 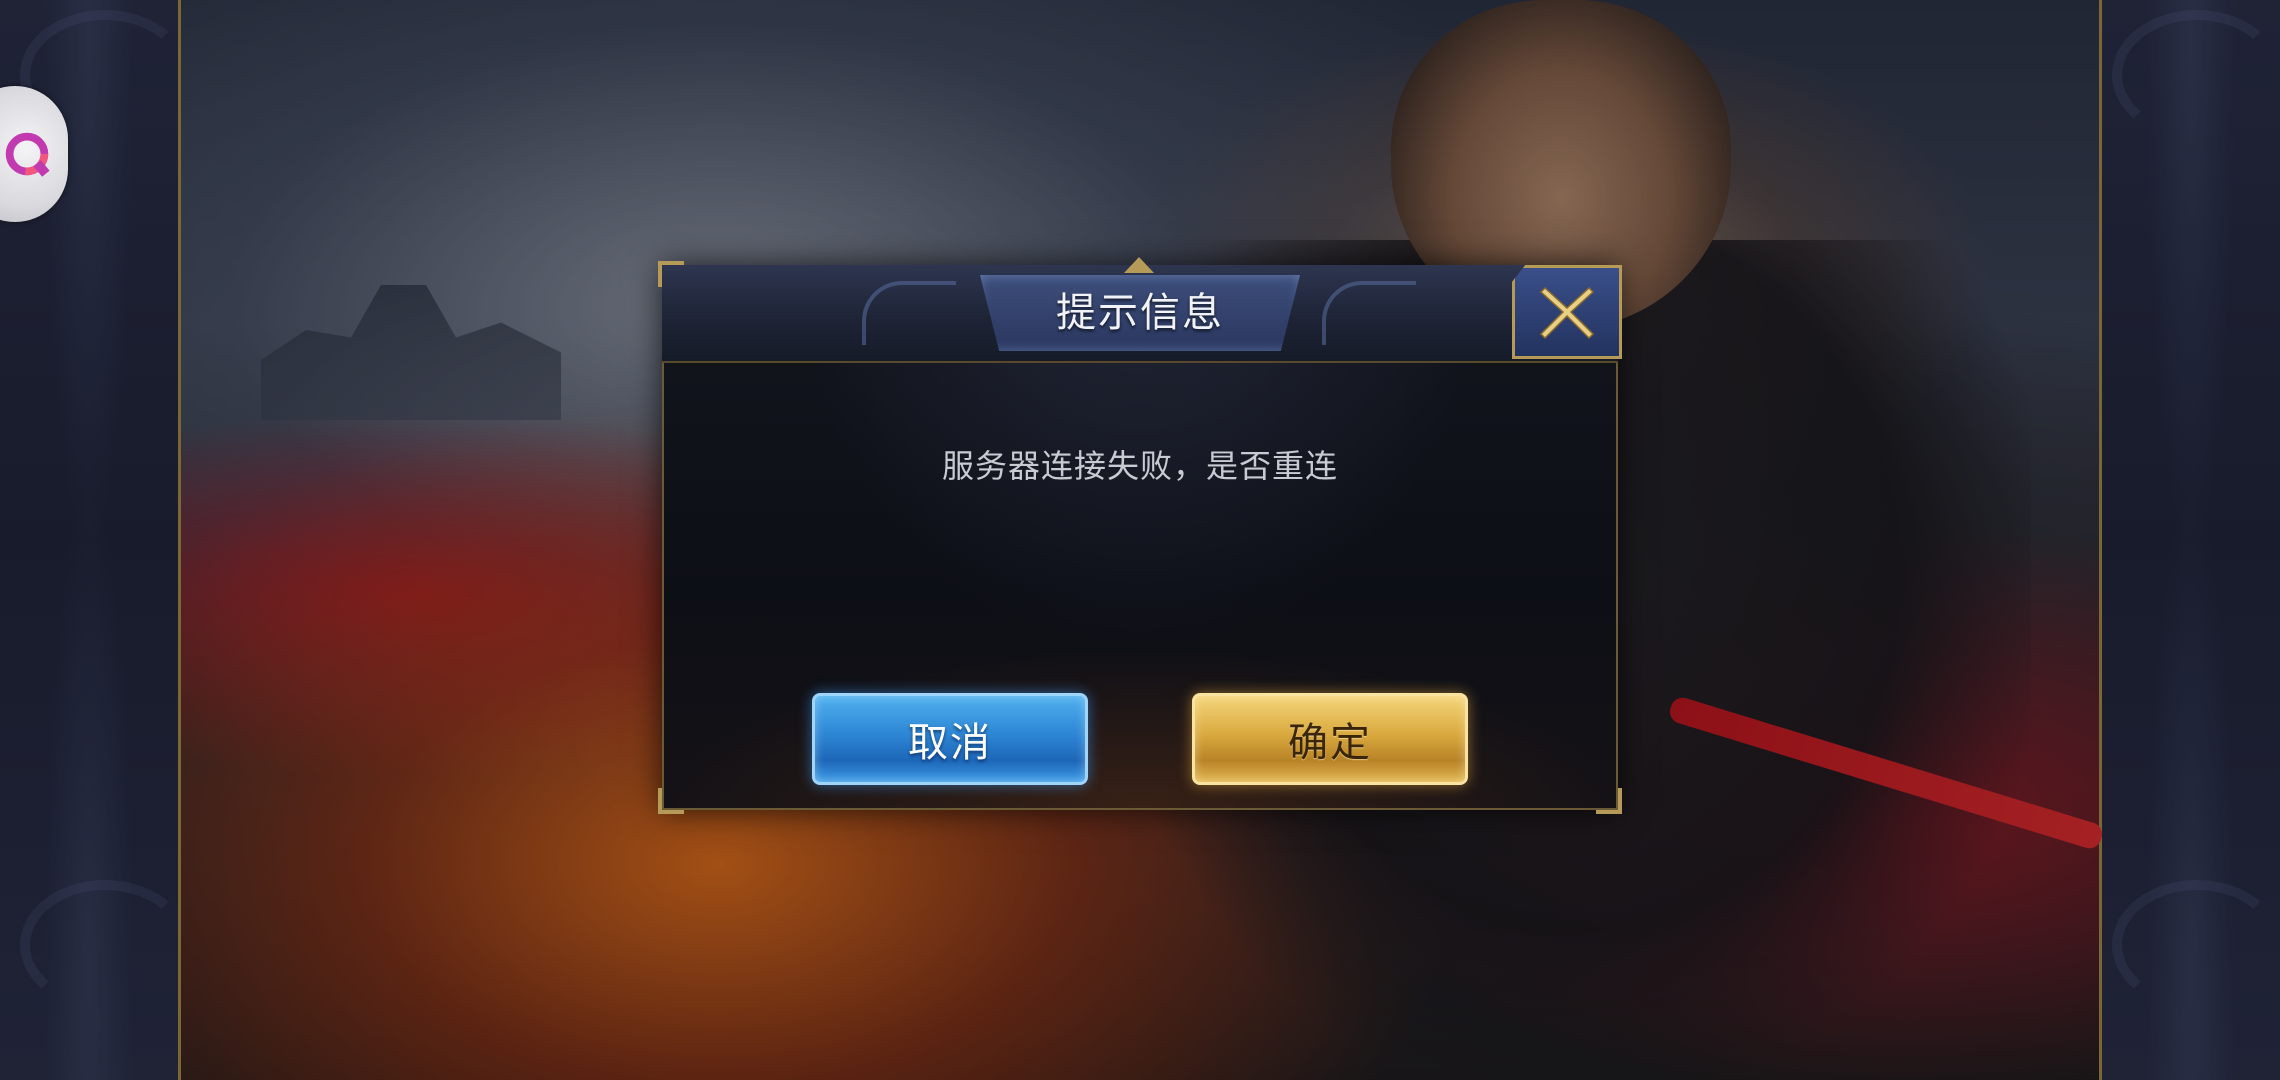 What do you see at coordinates (950, 739) in the screenshot?
I see `cancel-button: 取消` at bounding box center [950, 739].